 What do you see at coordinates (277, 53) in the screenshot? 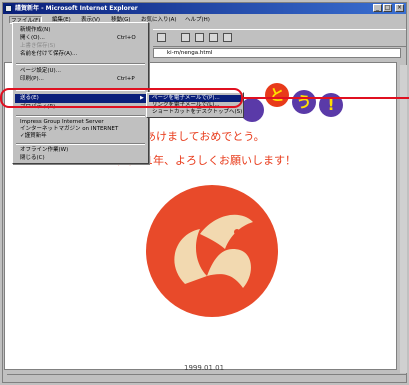
I see `address-input: ki-m/nenga.html` at bounding box center [277, 53].